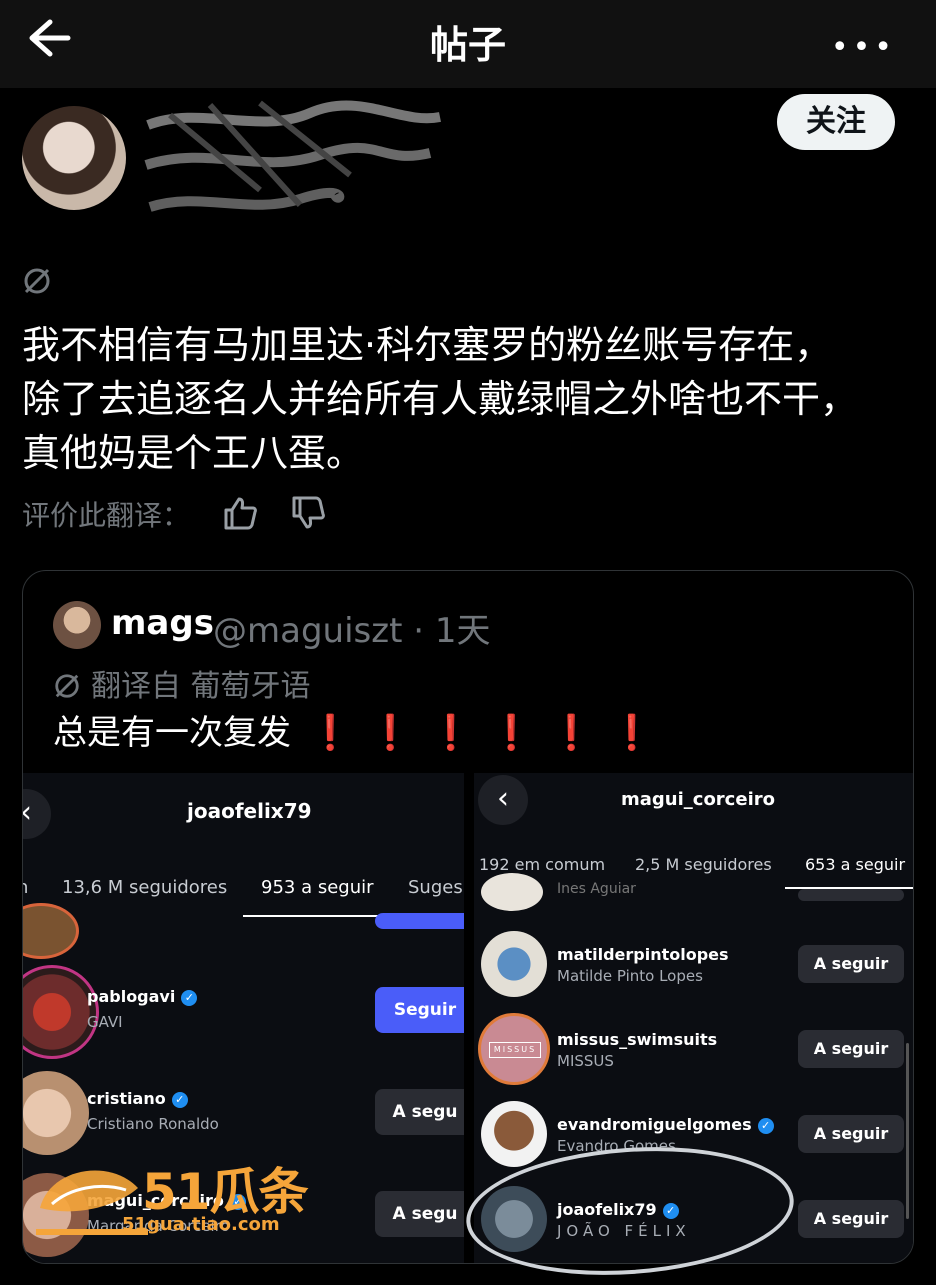 Image resolution: width=936 pixels, height=1285 pixels. What do you see at coordinates (435, 887) in the screenshot?
I see `tab-suggested: Suges` at bounding box center [435, 887].